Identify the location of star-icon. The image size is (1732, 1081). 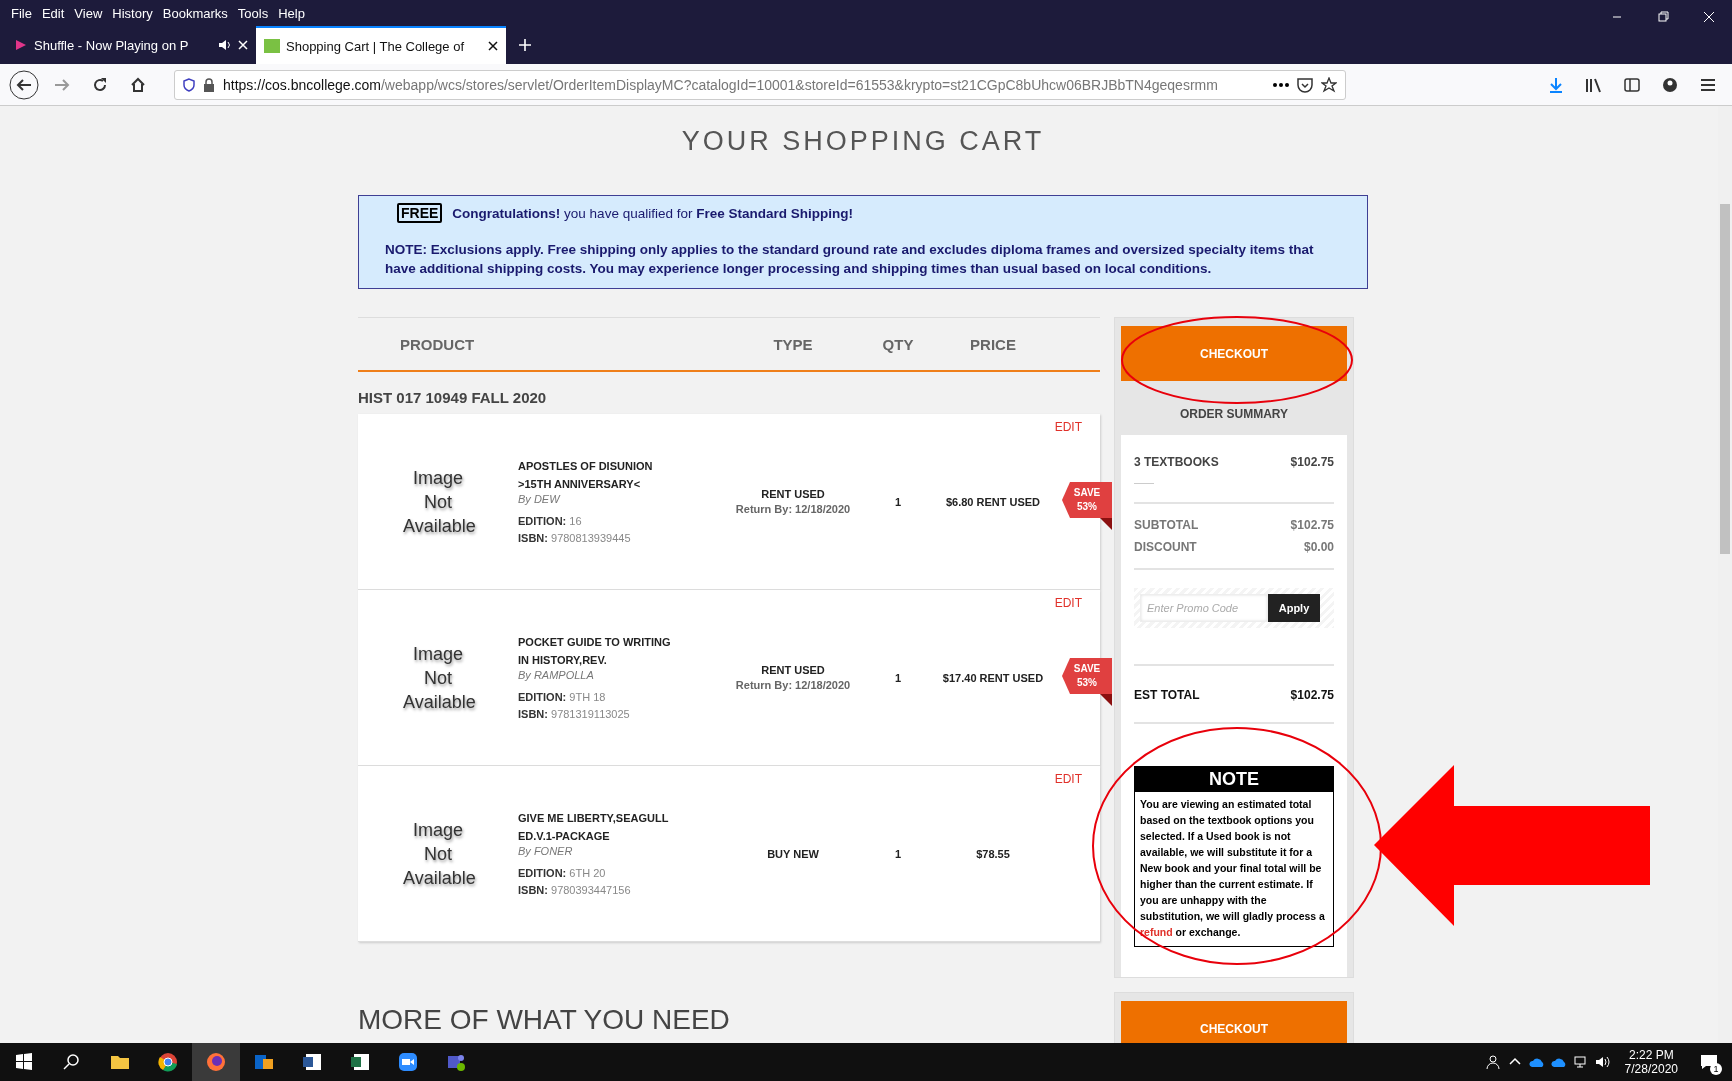
(1329, 84).